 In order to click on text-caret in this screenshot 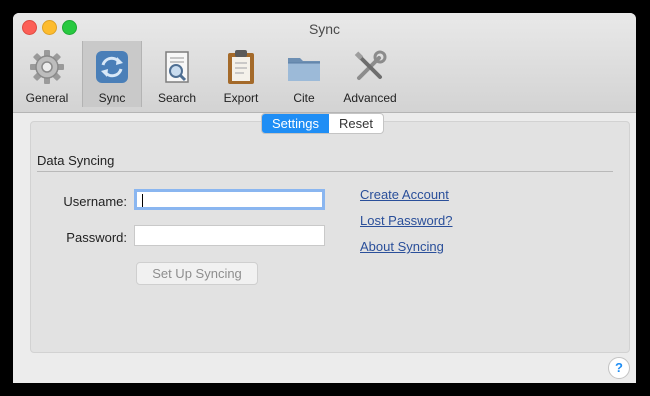, I will do `click(142, 200)`.